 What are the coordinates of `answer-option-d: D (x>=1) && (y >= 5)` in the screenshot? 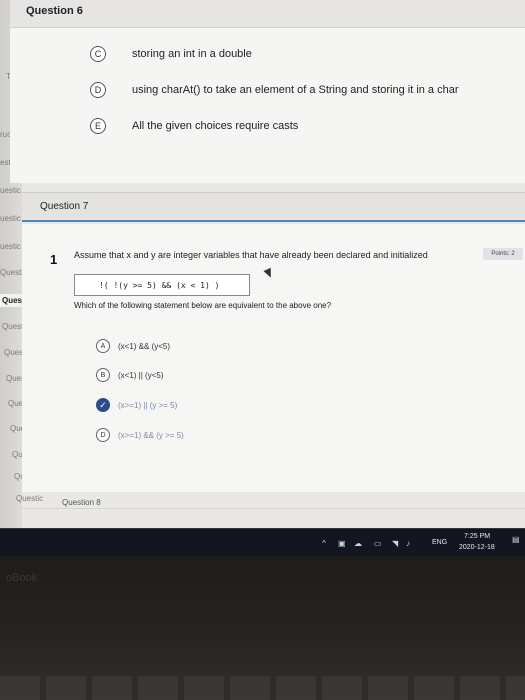 It's located at (140, 435).